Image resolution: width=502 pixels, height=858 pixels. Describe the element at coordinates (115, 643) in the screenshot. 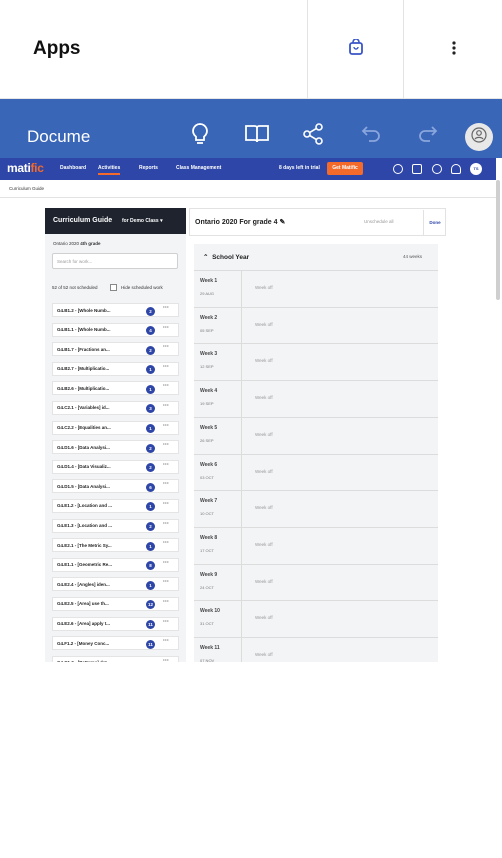

I see `work-list-item: G4.F1.2 - [Money Conc... 11 ···` at that location.